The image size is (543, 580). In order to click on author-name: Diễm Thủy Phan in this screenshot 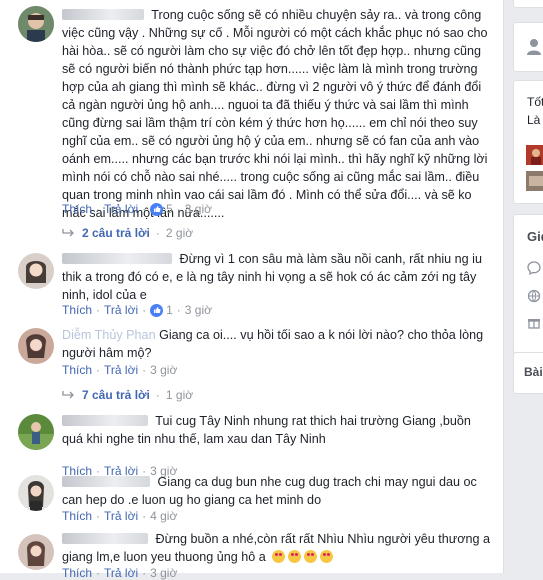, I will do `click(109, 335)`.